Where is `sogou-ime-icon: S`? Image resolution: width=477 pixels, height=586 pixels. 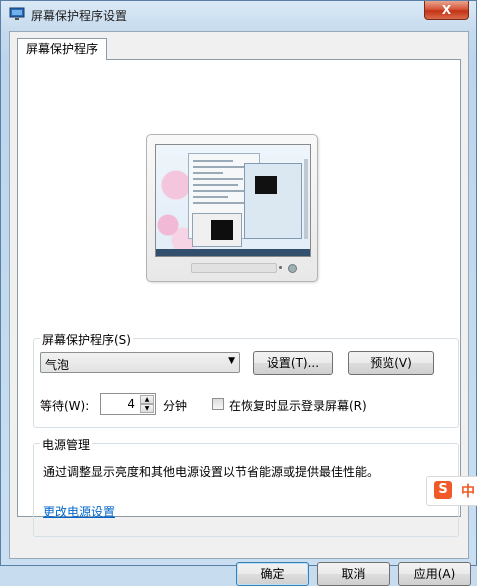
sogou-ime-icon: S is located at coordinates (443, 490).